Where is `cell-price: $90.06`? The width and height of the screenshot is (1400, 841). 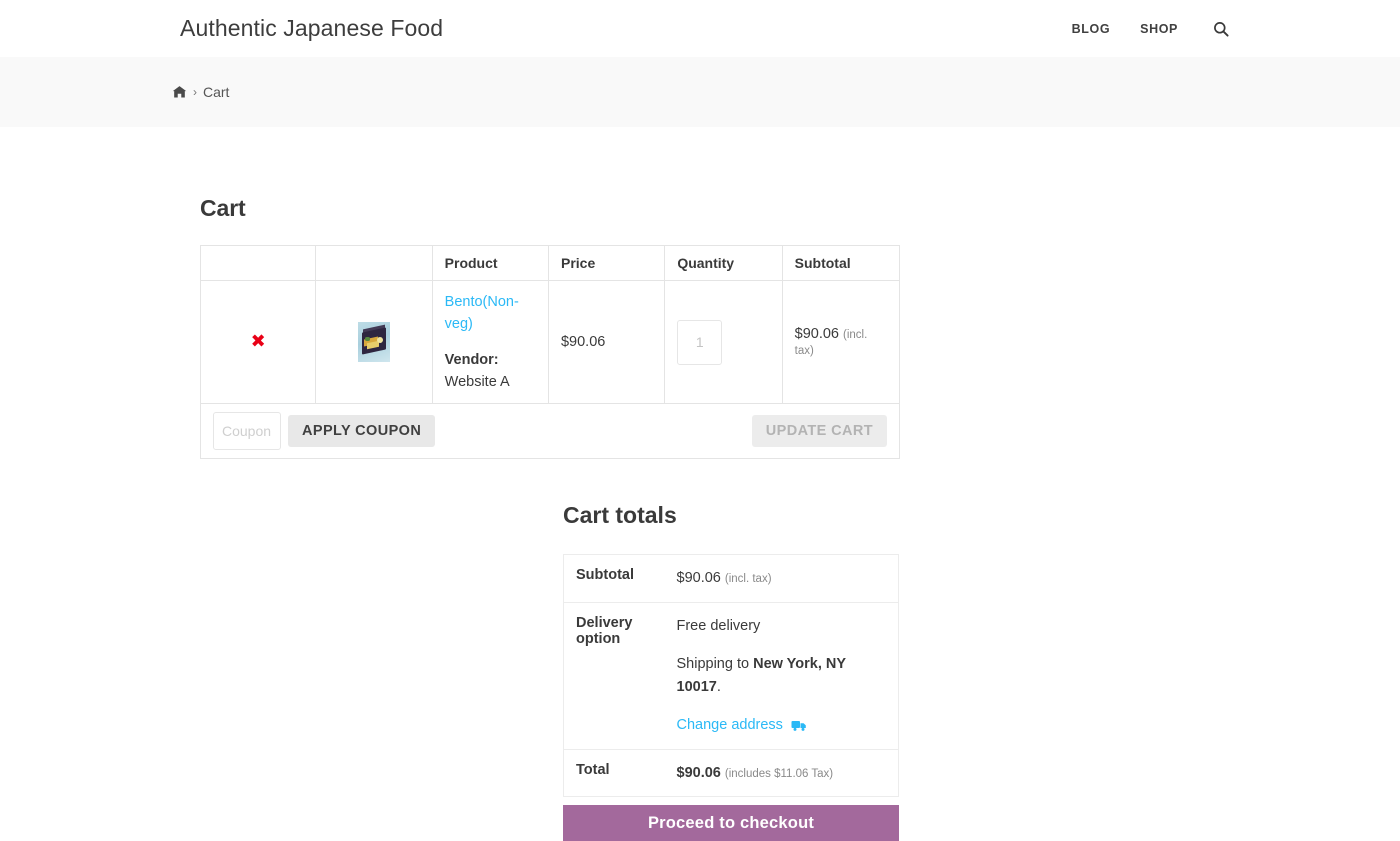
cell-price: $90.06 is located at coordinates (606, 342).